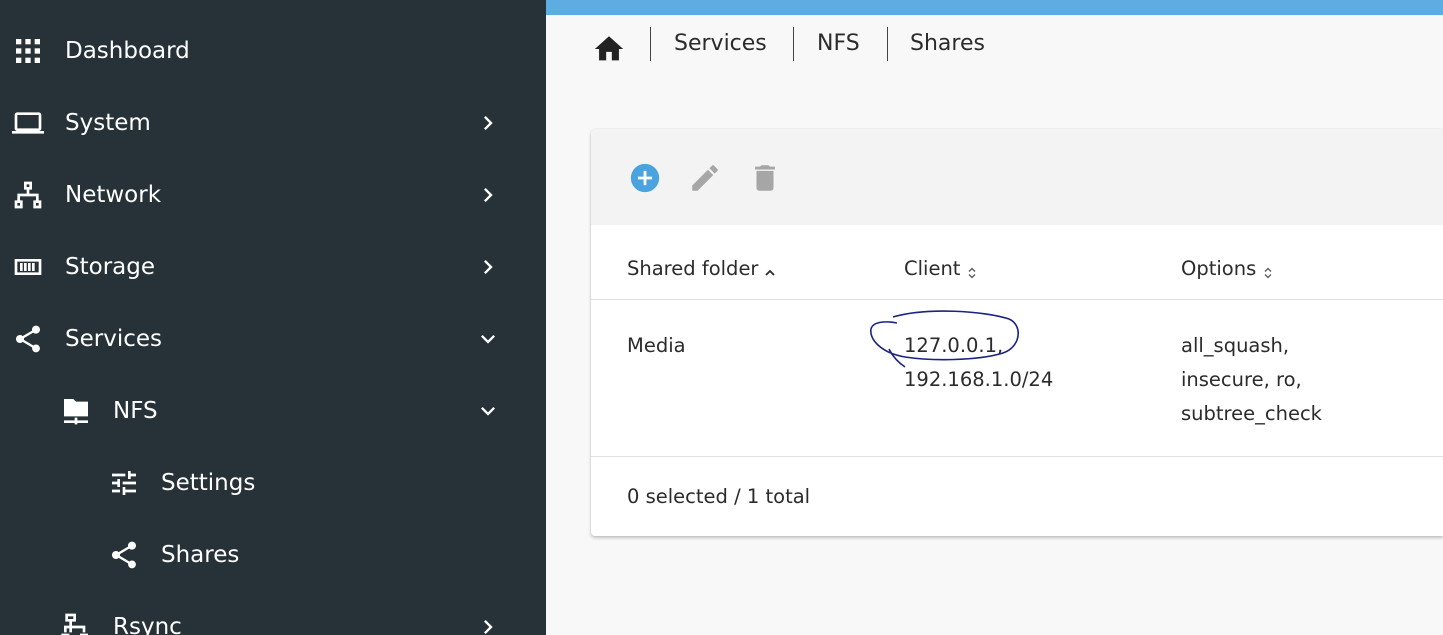 This screenshot has height=635, width=1443. I want to click on sort-ascending-icon, so click(770, 269).